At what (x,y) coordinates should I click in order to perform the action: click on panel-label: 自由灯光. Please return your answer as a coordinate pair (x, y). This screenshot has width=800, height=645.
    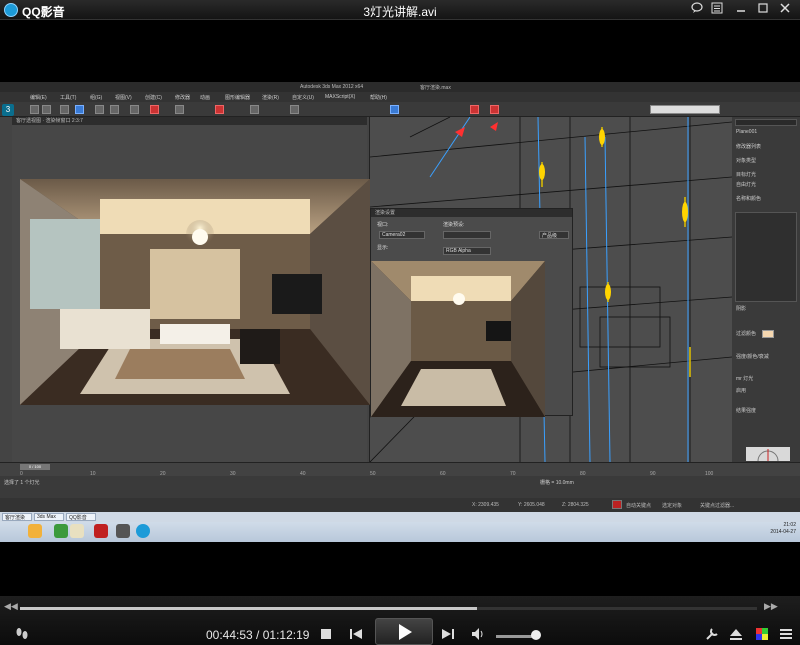
    Looking at the image, I should click on (746, 185).